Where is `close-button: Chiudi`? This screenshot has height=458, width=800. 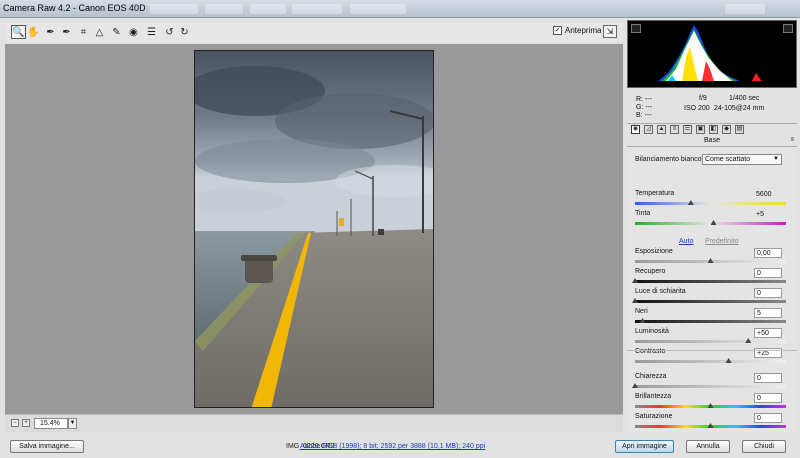 close-button: Chiudi is located at coordinates (764, 446).